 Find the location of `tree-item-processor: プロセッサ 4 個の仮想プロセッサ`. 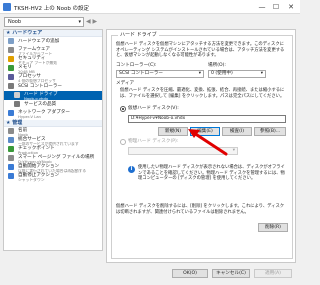

tree-item-processor: プロセッサ 4 個の仮想プロセッサ is located at coordinates (53, 78).